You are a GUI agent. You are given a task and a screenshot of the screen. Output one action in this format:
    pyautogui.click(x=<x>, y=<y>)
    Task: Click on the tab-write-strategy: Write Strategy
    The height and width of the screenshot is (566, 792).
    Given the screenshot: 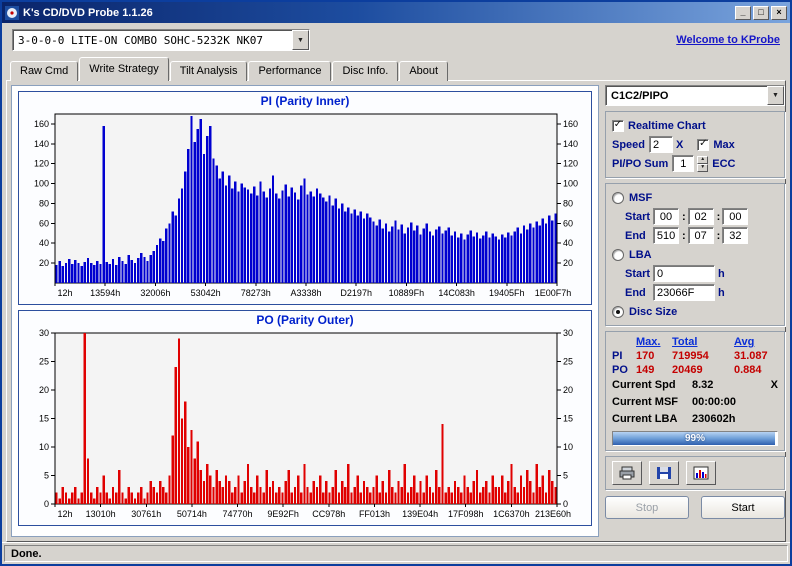 What is the action you would take?
    pyautogui.click(x=124, y=69)
    